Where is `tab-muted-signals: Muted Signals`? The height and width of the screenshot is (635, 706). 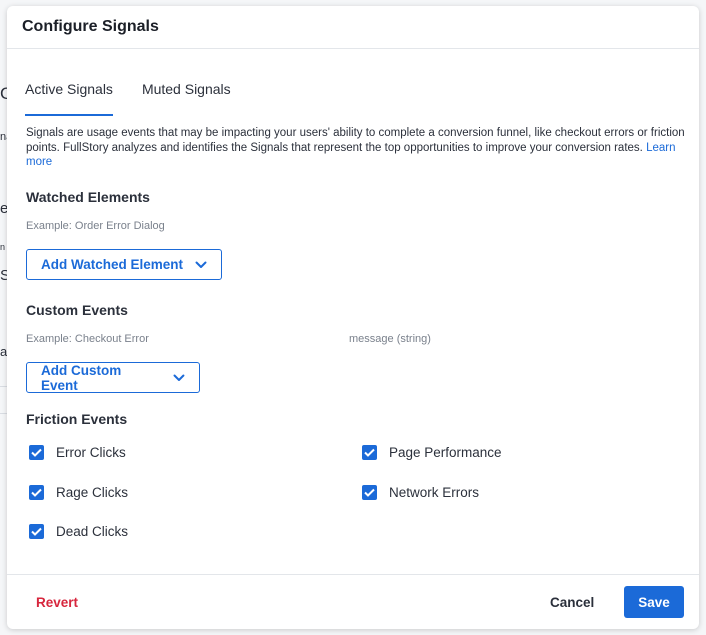 tab-muted-signals: Muted Signals is located at coordinates (186, 97).